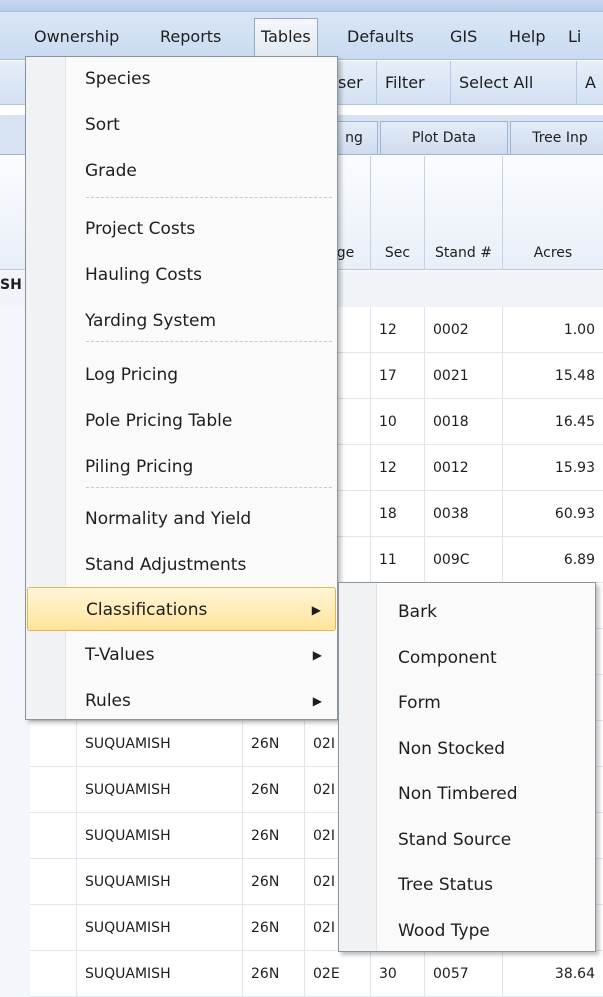 Image resolution: width=603 pixels, height=997 pixels. I want to click on menu-item-label: Sort, so click(102, 125).